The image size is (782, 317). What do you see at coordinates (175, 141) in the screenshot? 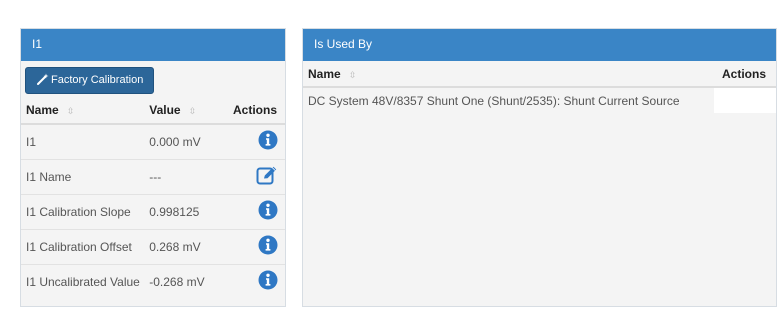
I see `row-value: 0.000 mV` at bounding box center [175, 141].